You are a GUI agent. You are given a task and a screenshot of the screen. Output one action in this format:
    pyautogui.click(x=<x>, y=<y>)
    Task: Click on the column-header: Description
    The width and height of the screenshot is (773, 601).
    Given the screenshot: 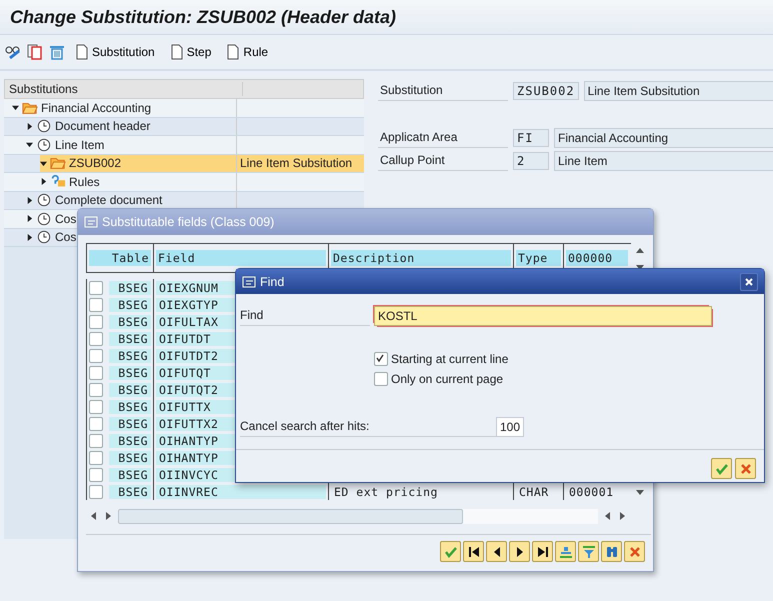 What is the action you would take?
    pyautogui.click(x=421, y=258)
    